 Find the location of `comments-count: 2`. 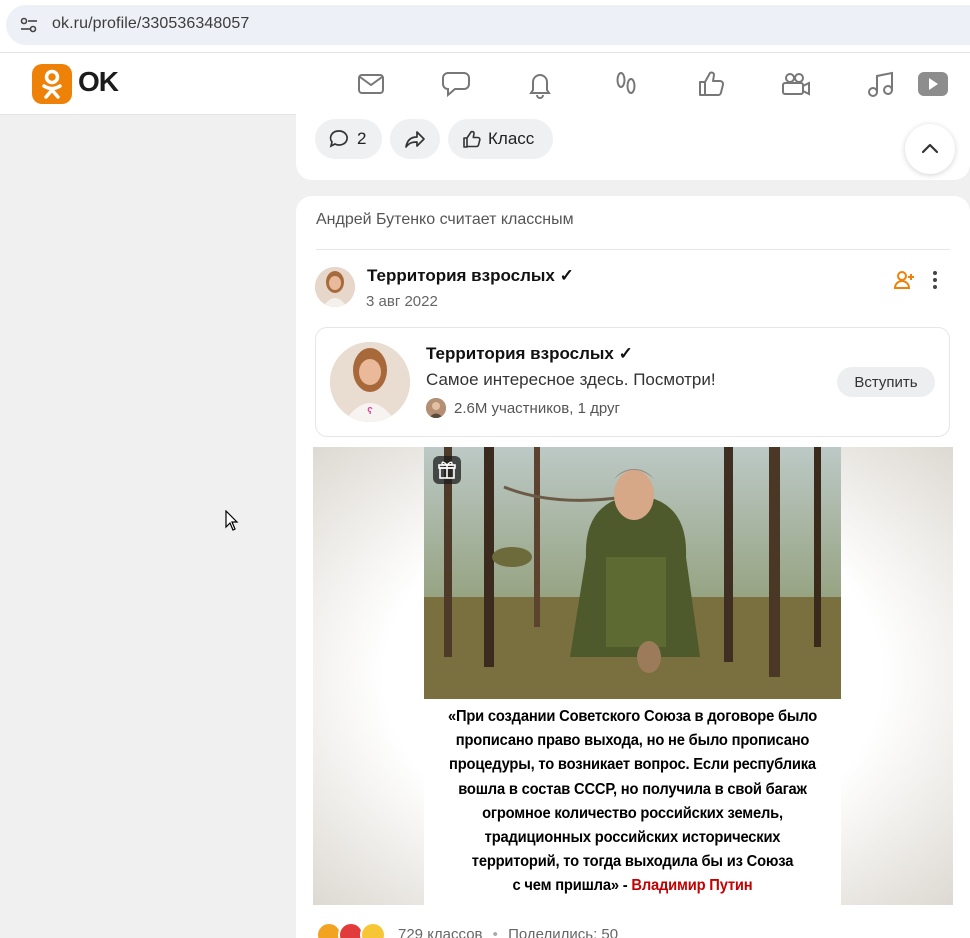

comments-count: 2 is located at coordinates (362, 138).